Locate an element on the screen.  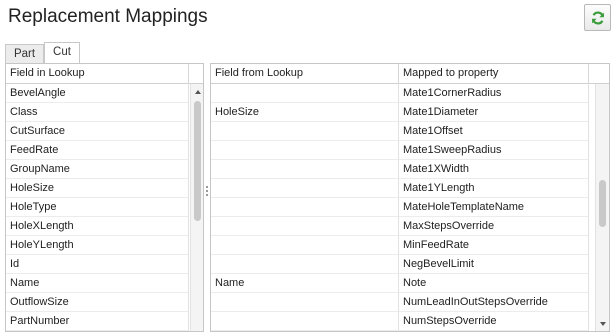
mapped-to-property-cell: Mate1Diameter is located at coordinates (494, 112).